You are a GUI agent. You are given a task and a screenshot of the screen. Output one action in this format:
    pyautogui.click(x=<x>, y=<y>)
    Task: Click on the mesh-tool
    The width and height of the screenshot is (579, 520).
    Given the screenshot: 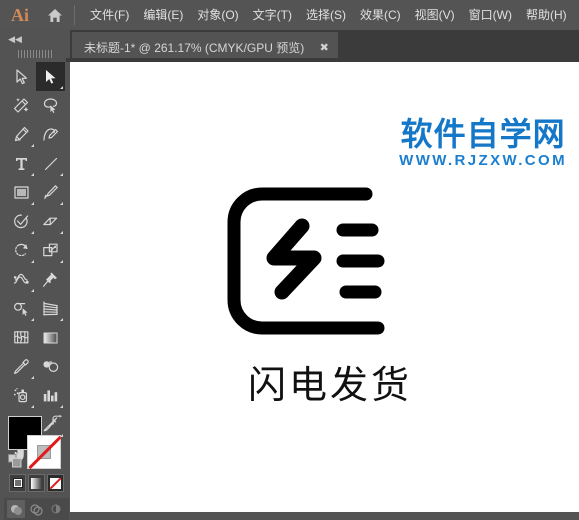 What is the action you would take?
    pyautogui.click(x=21, y=337)
    